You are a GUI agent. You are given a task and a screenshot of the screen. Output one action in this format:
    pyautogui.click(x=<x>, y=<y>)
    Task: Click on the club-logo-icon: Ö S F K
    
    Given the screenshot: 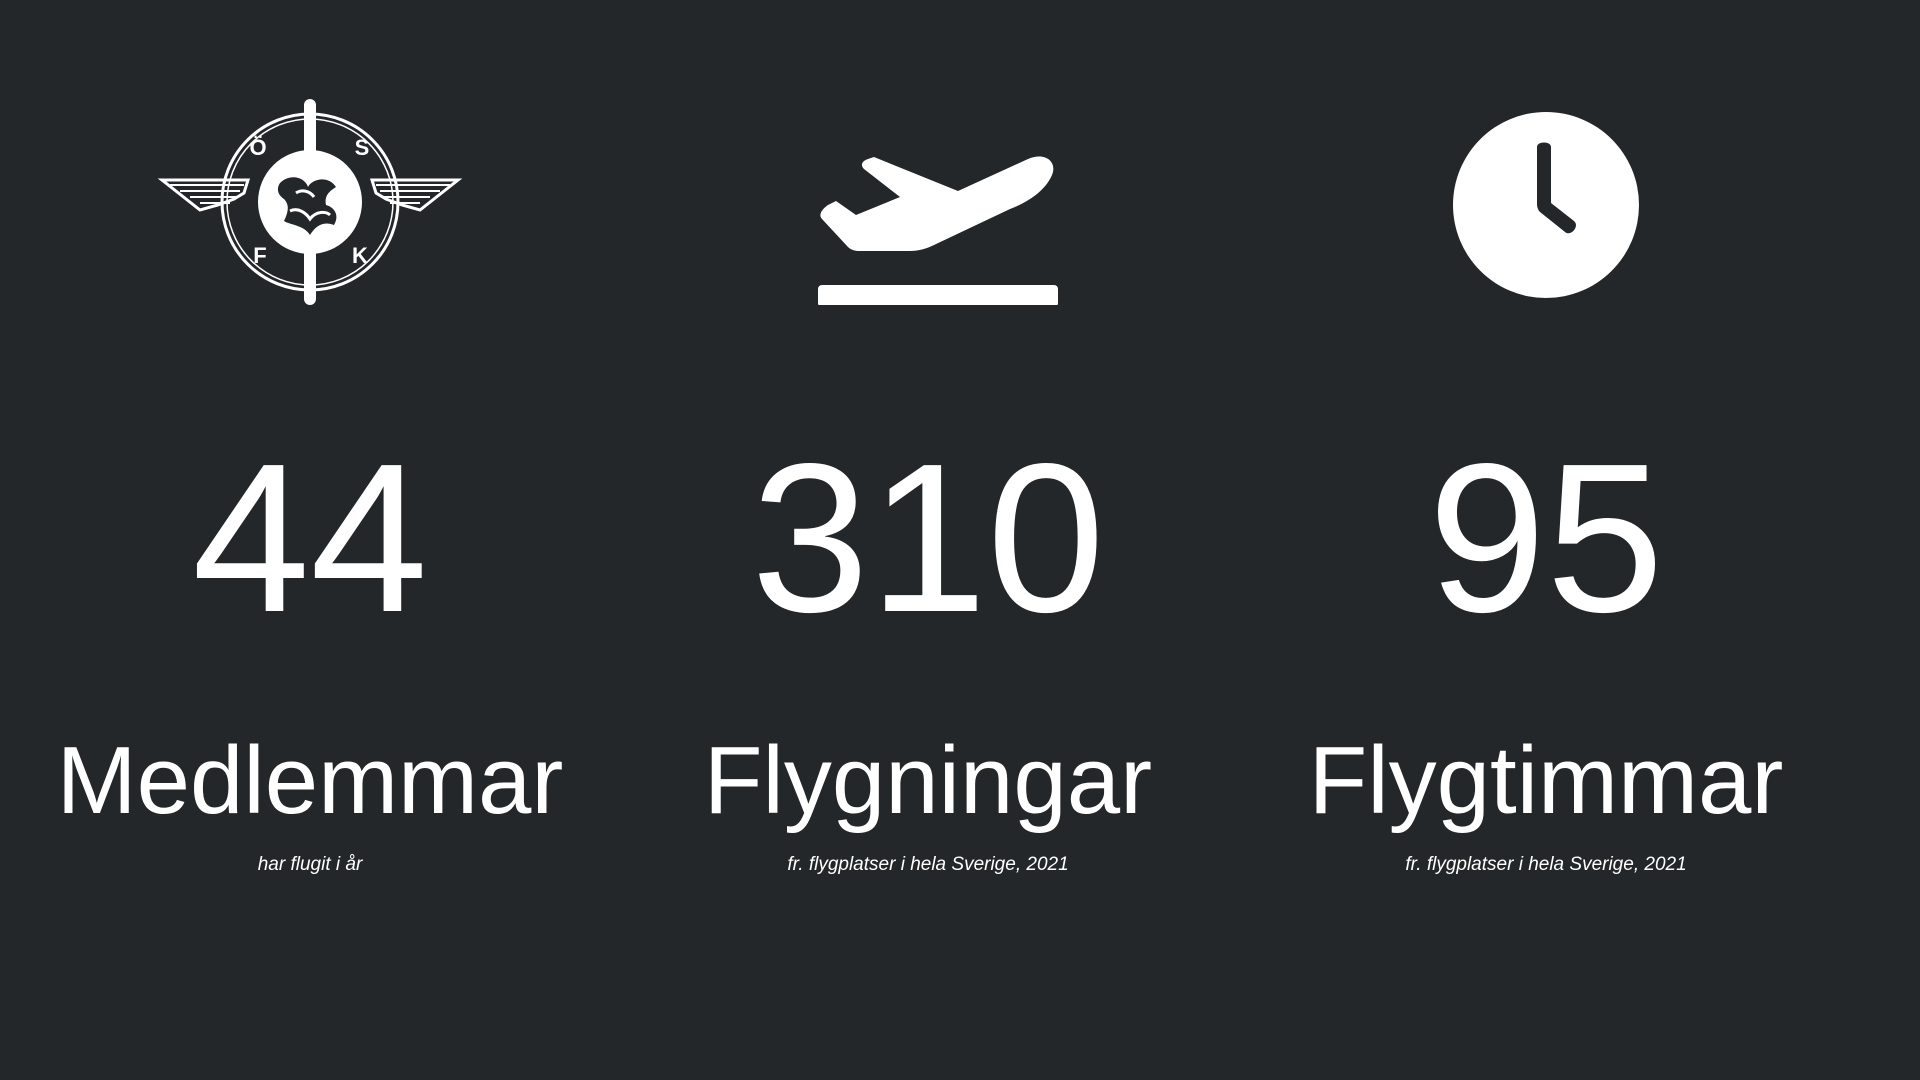 What is the action you would take?
    pyautogui.click(x=310, y=205)
    